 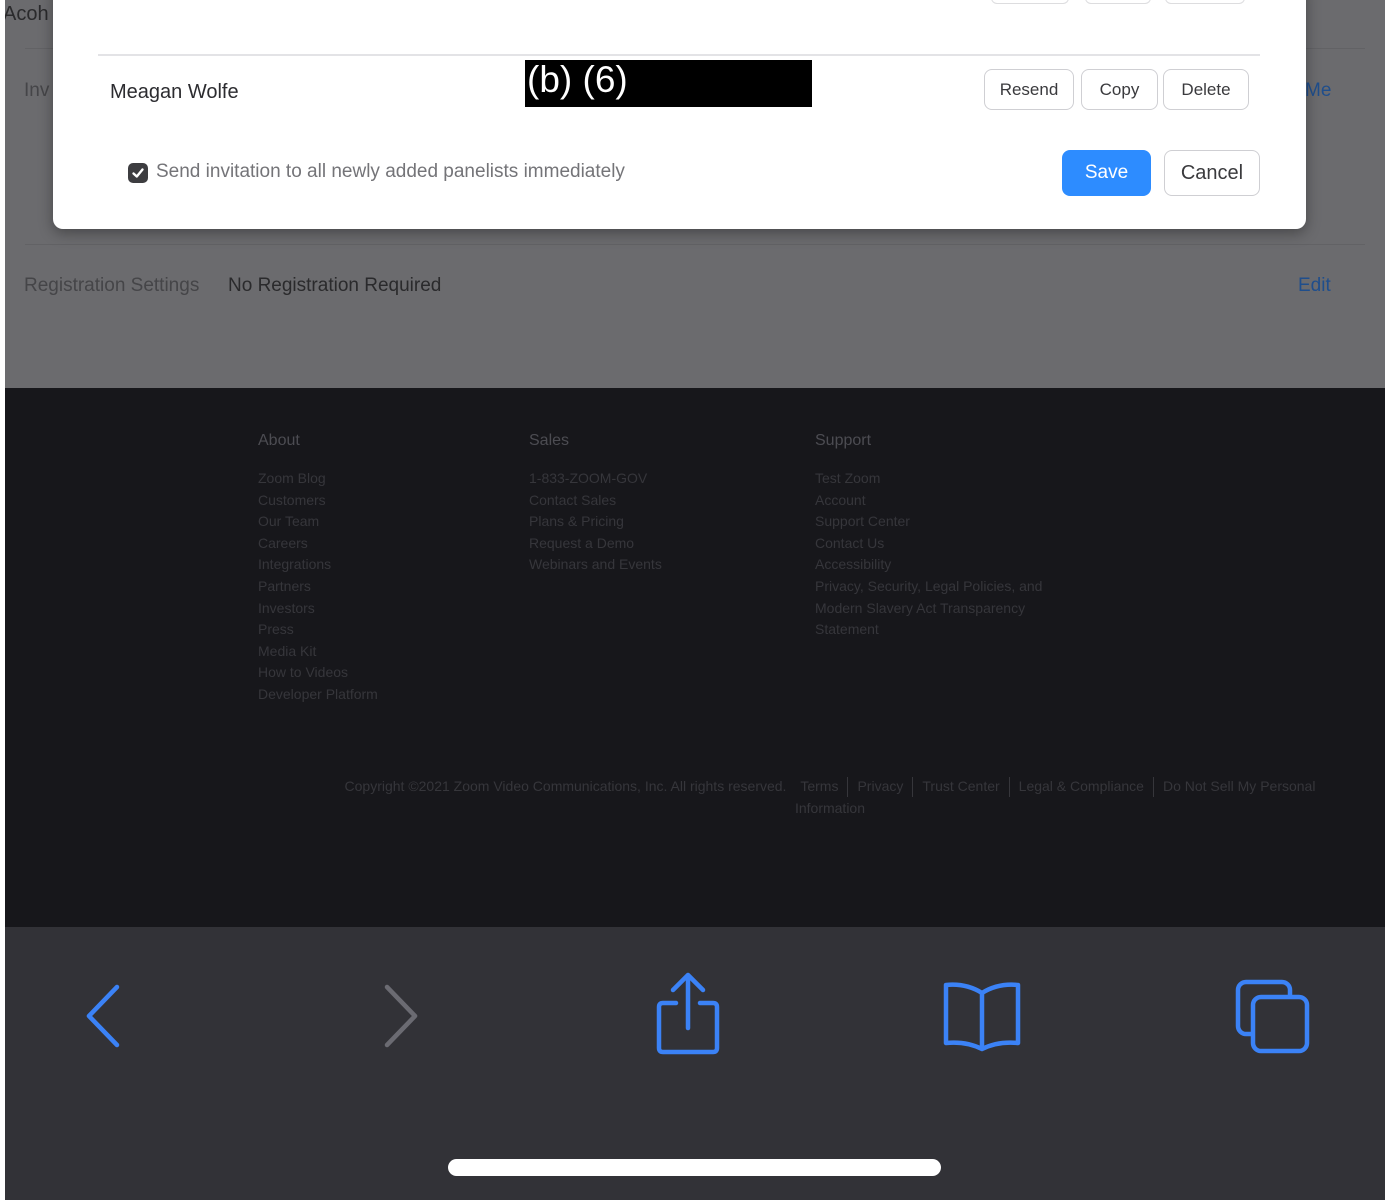 I want to click on resend-button: Resend, so click(x=1029, y=89).